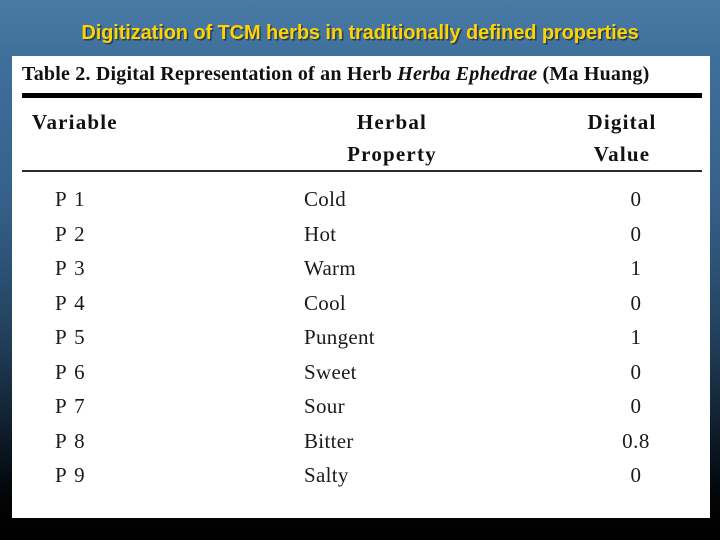  Describe the element at coordinates (622, 154) in the screenshot. I see `column-header-digital-line2: Value` at that location.